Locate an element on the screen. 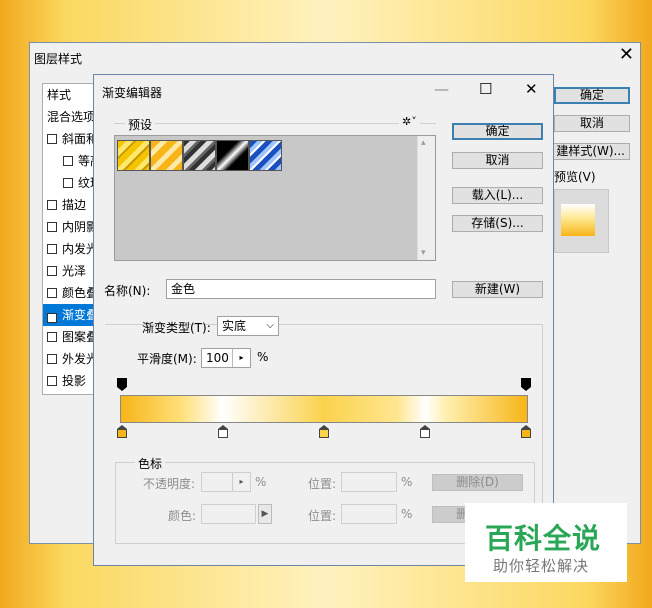 The image size is (652, 608). style-preview-swatch is located at coordinates (578, 220).